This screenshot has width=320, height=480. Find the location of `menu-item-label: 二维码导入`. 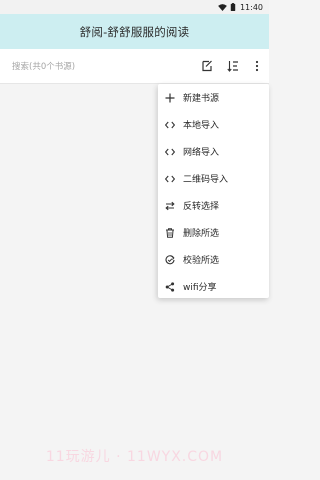

menu-item-label: 二维码导入 is located at coordinates (206, 180).